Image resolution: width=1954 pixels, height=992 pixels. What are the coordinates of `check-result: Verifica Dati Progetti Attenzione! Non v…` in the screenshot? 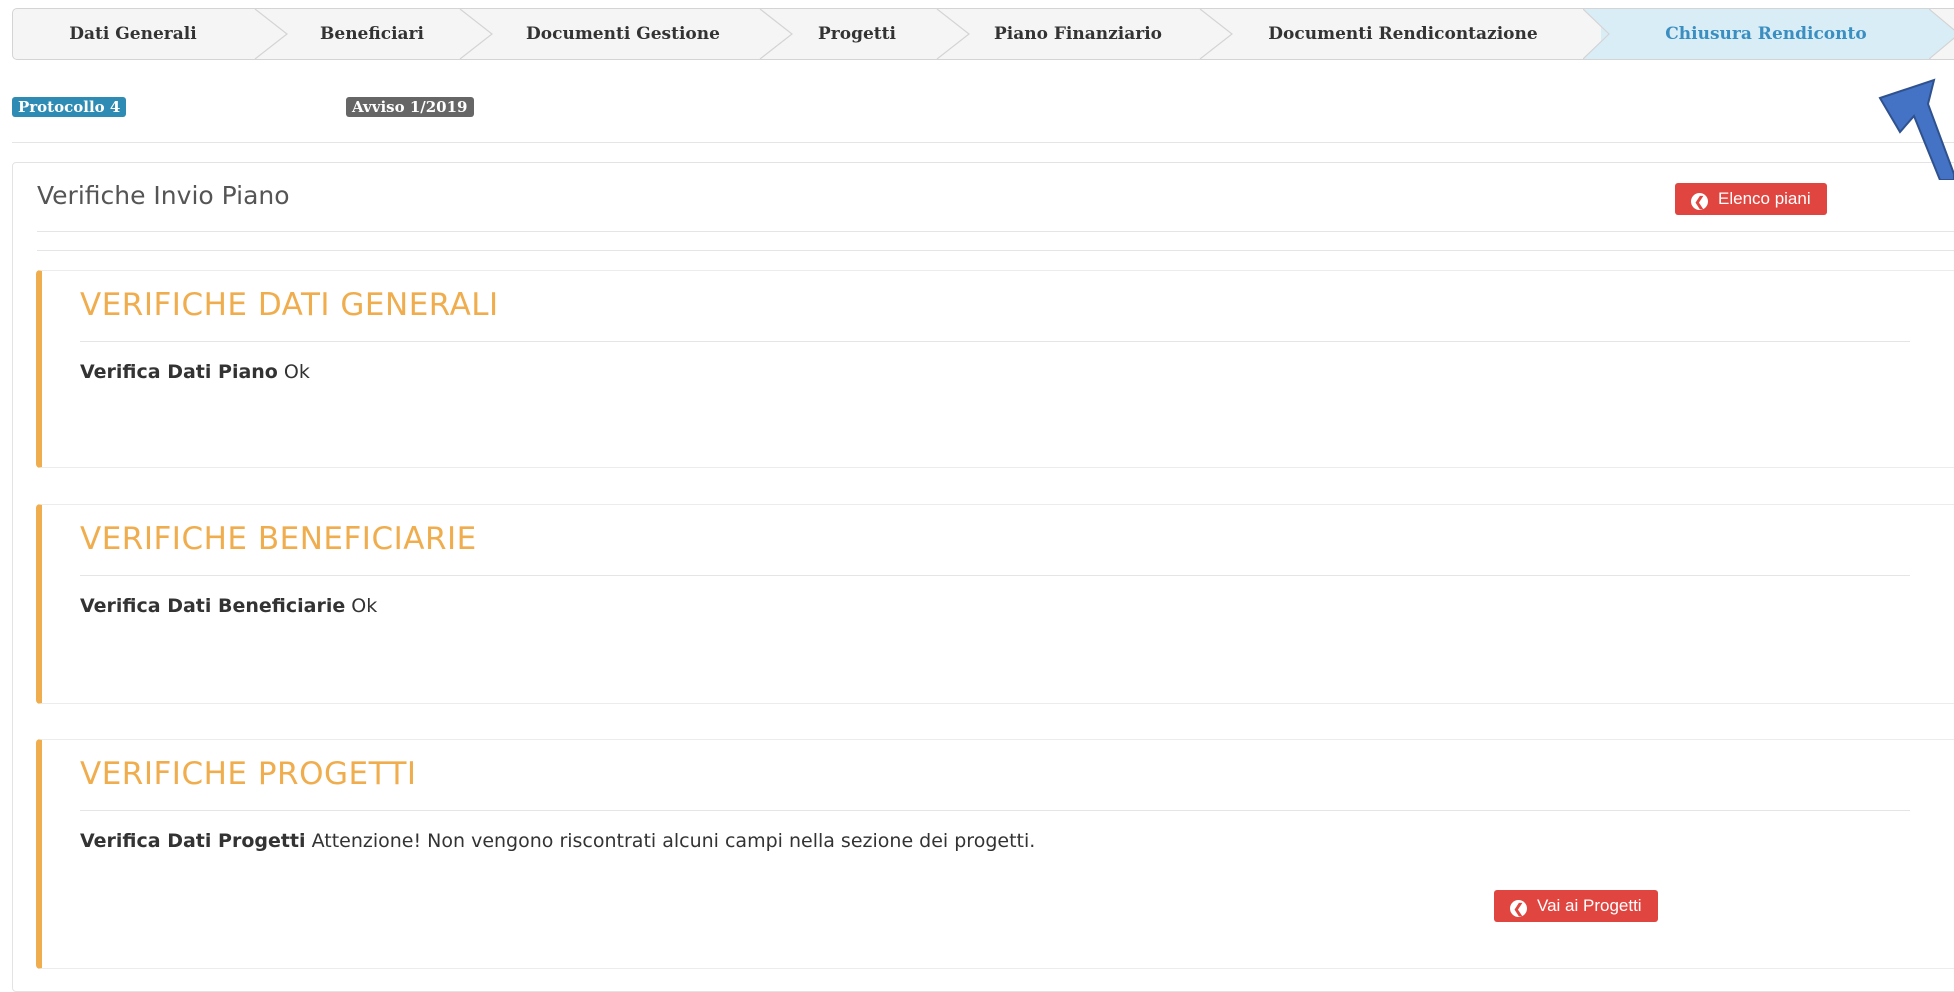 It's located at (557, 841).